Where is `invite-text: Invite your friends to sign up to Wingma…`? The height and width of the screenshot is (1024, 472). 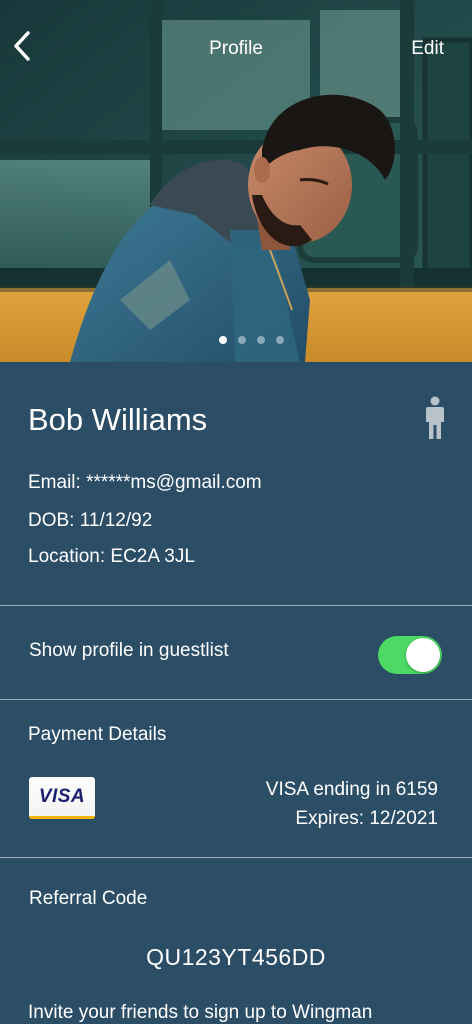 invite-text: Invite your friends to sign up to Wingma… is located at coordinates (200, 1012).